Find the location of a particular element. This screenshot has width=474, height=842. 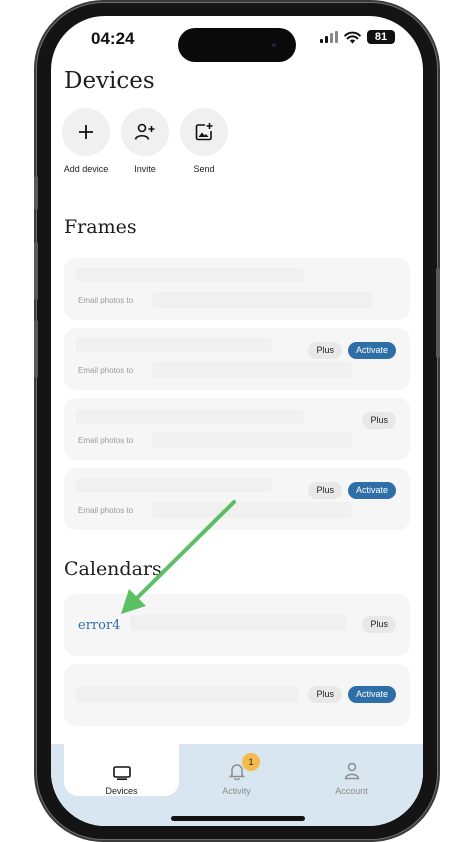

tab-activity: Activity 1 is located at coordinates (236, 770).